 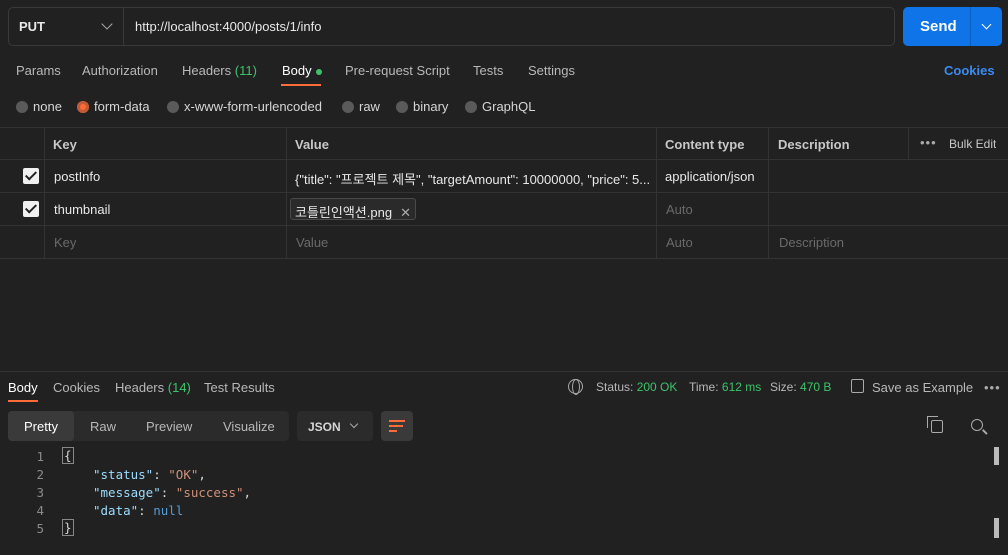 What do you see at coordinates (783, 387) in the screenshot?
I see `size-label: Size:` at bounding box center [783, 387].